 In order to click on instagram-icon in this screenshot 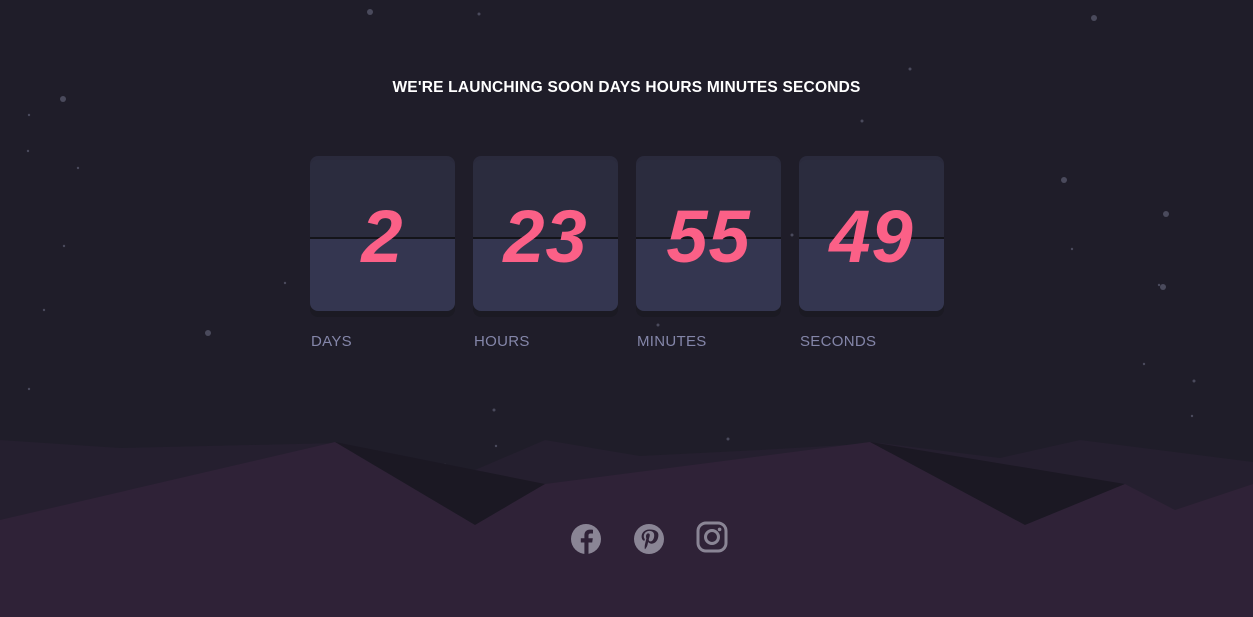, I will do `click(711, 538)`.